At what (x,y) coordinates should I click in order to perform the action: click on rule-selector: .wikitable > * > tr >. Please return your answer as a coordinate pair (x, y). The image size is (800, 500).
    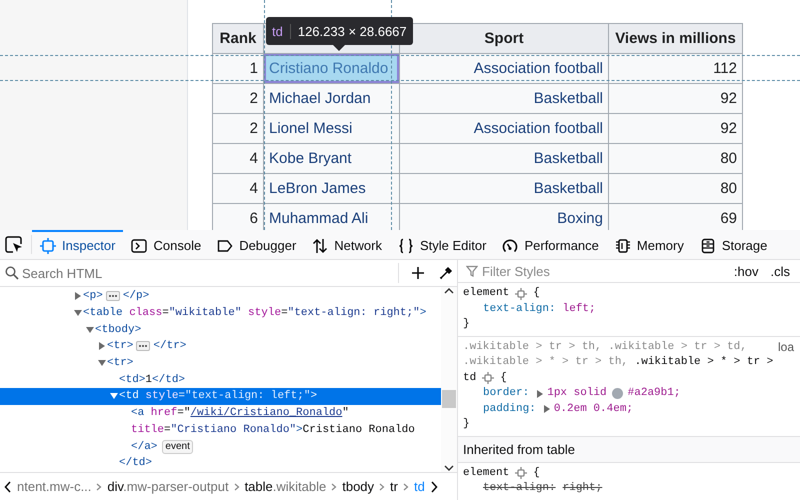
    Looking at the image, I should click on (704, 362).